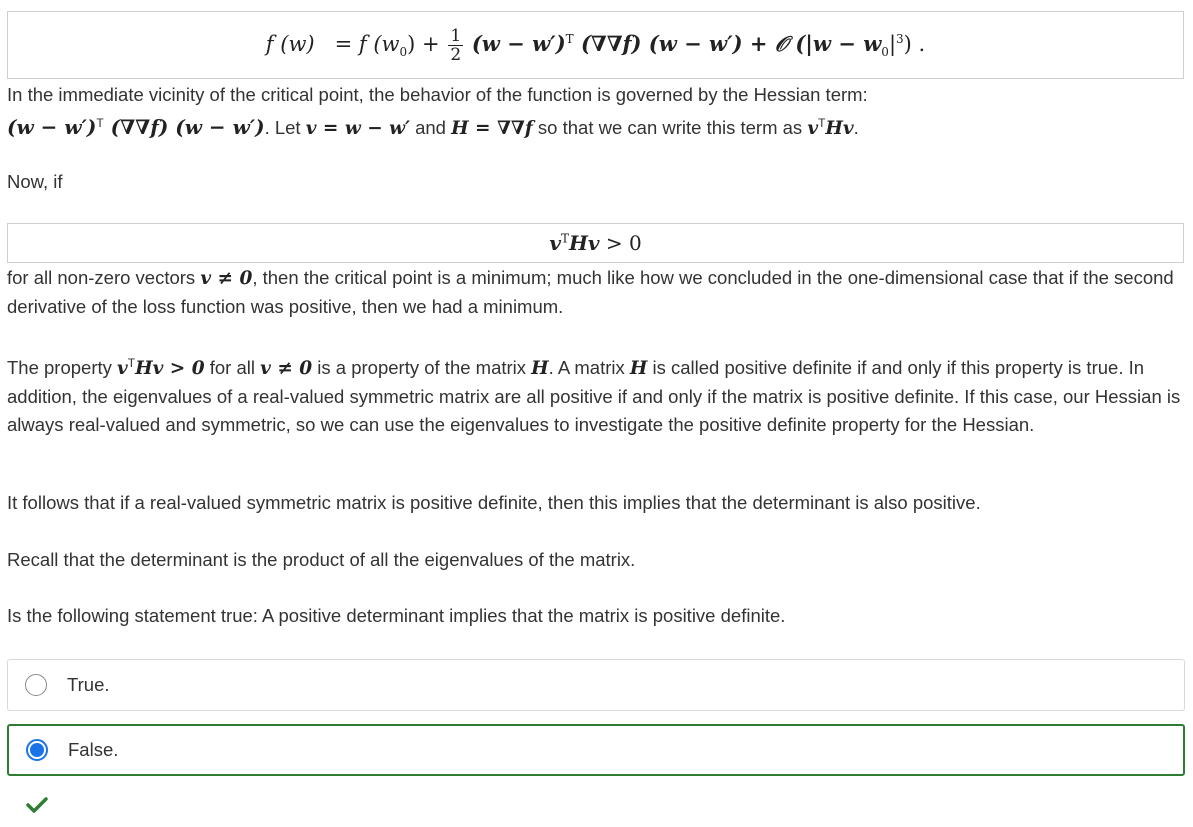  I want to click on p3-text4: . A matrix, so click(589, 368).